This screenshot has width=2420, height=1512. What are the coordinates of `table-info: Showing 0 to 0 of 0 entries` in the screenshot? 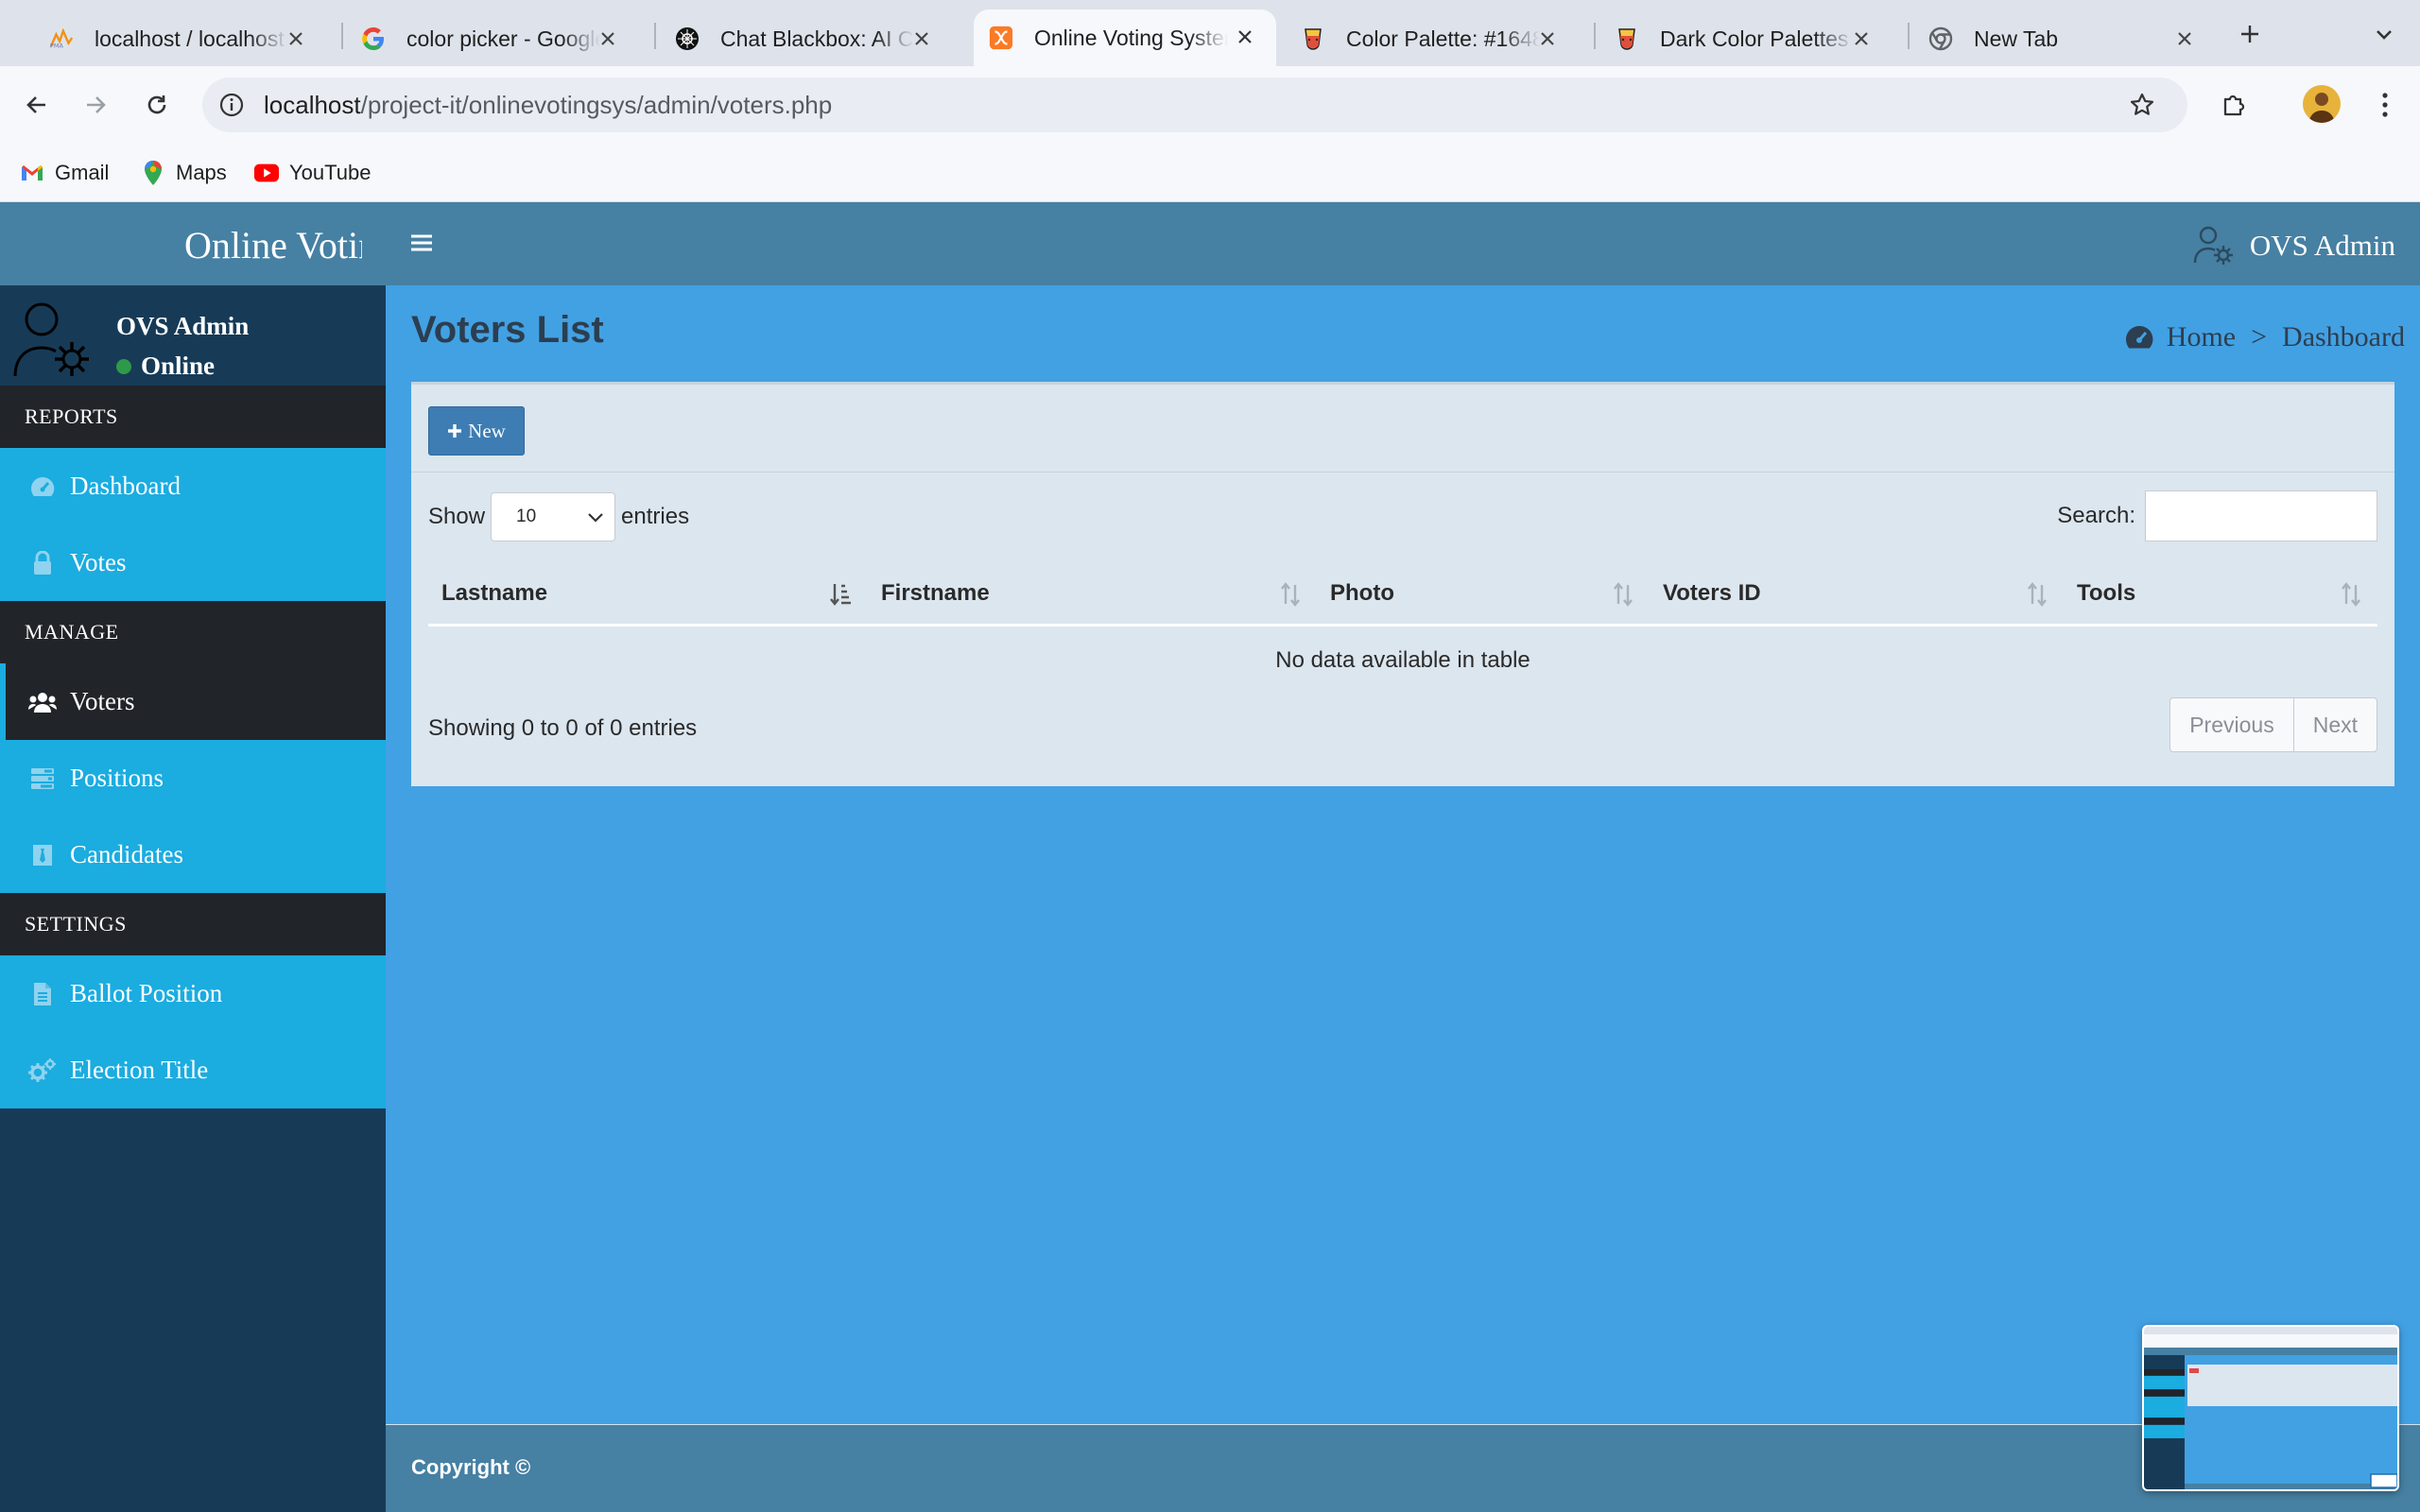 It's located at (563, 728).